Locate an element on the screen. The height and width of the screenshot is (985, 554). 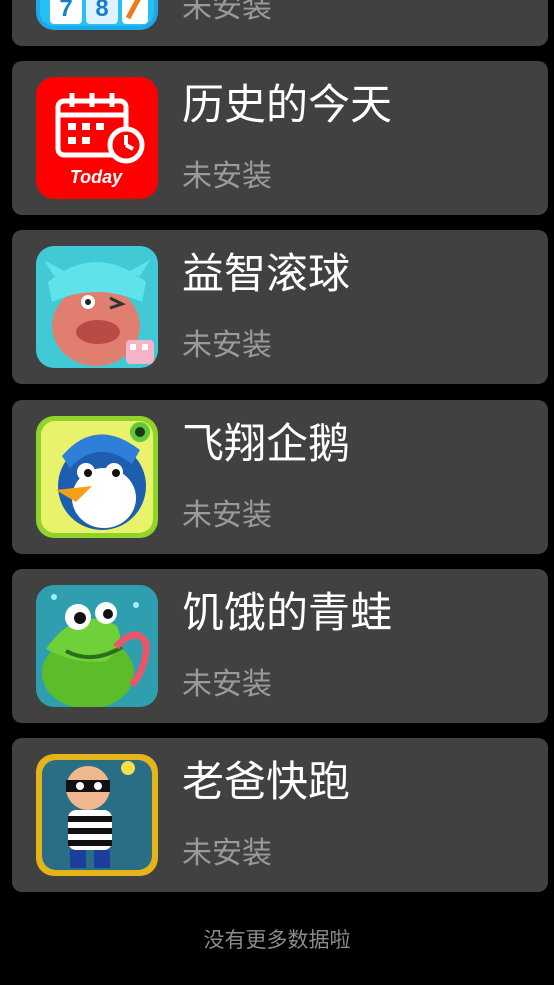
no-more-data-text: 没有更多数据啦 is located at coordinates (277, 940).